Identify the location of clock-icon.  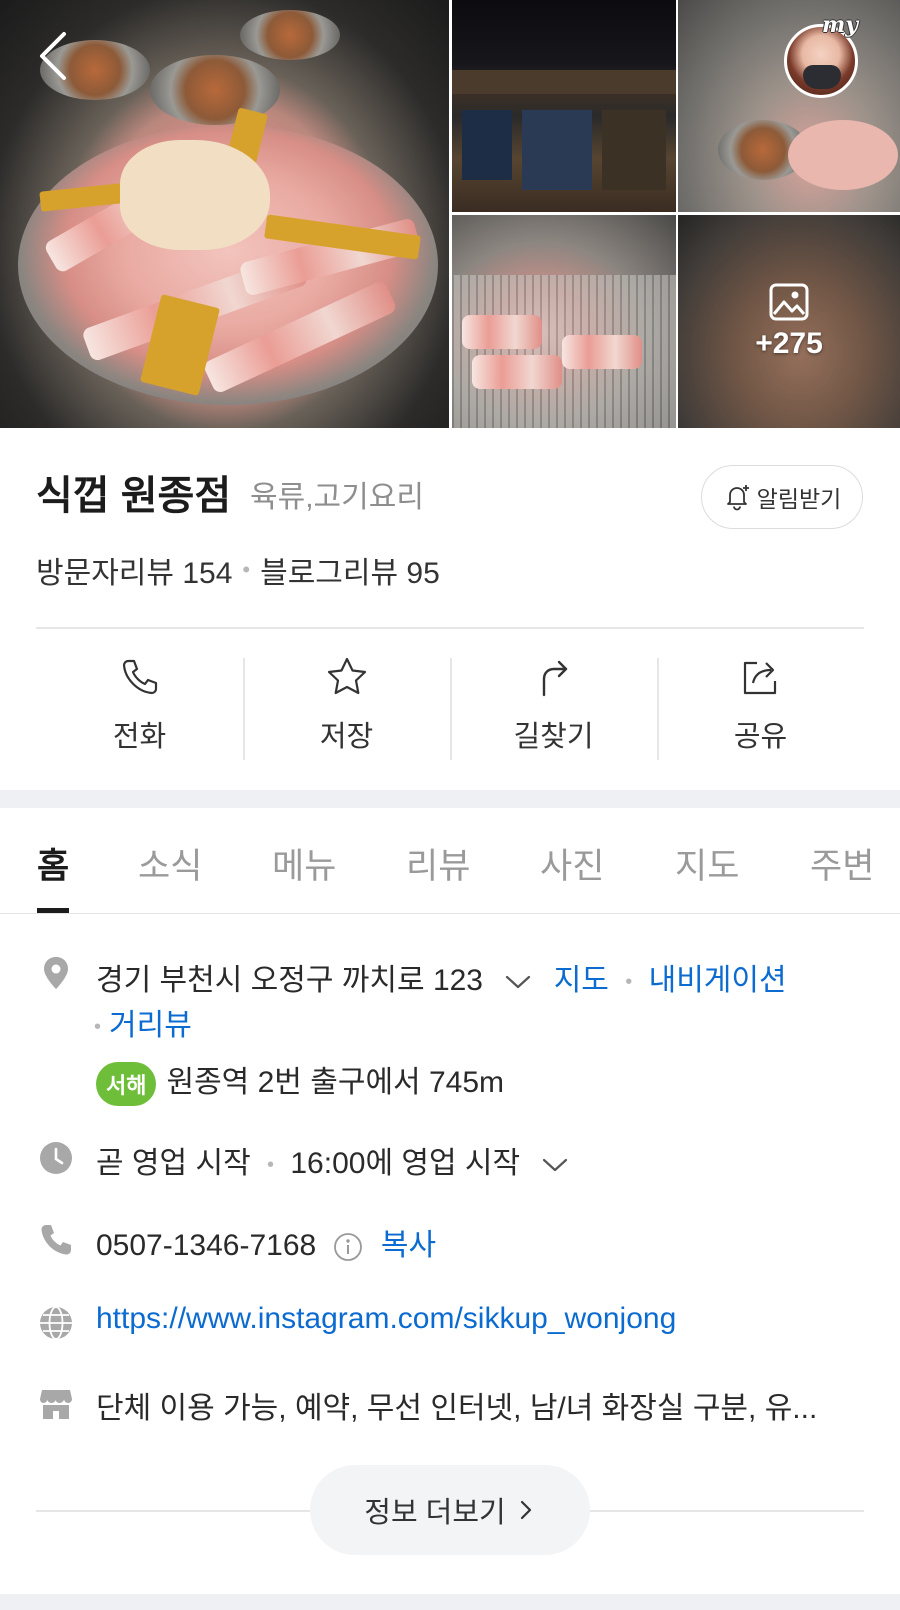
(56, 1158).